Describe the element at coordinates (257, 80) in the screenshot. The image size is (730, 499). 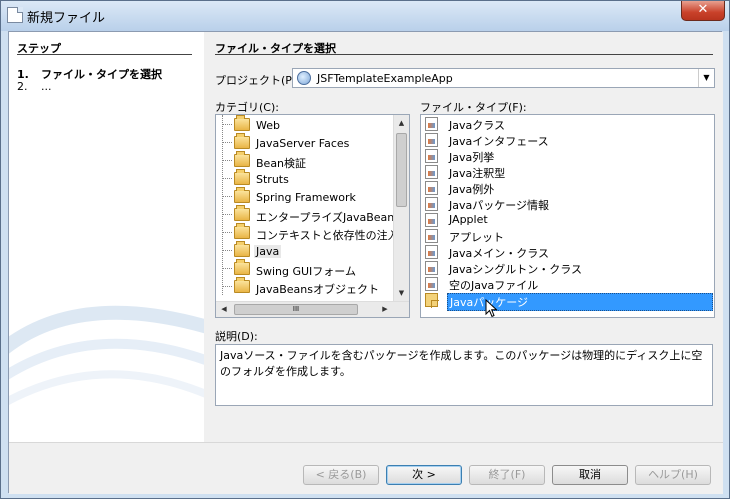
I see `project-label: プロジェクト(P):` at that location.